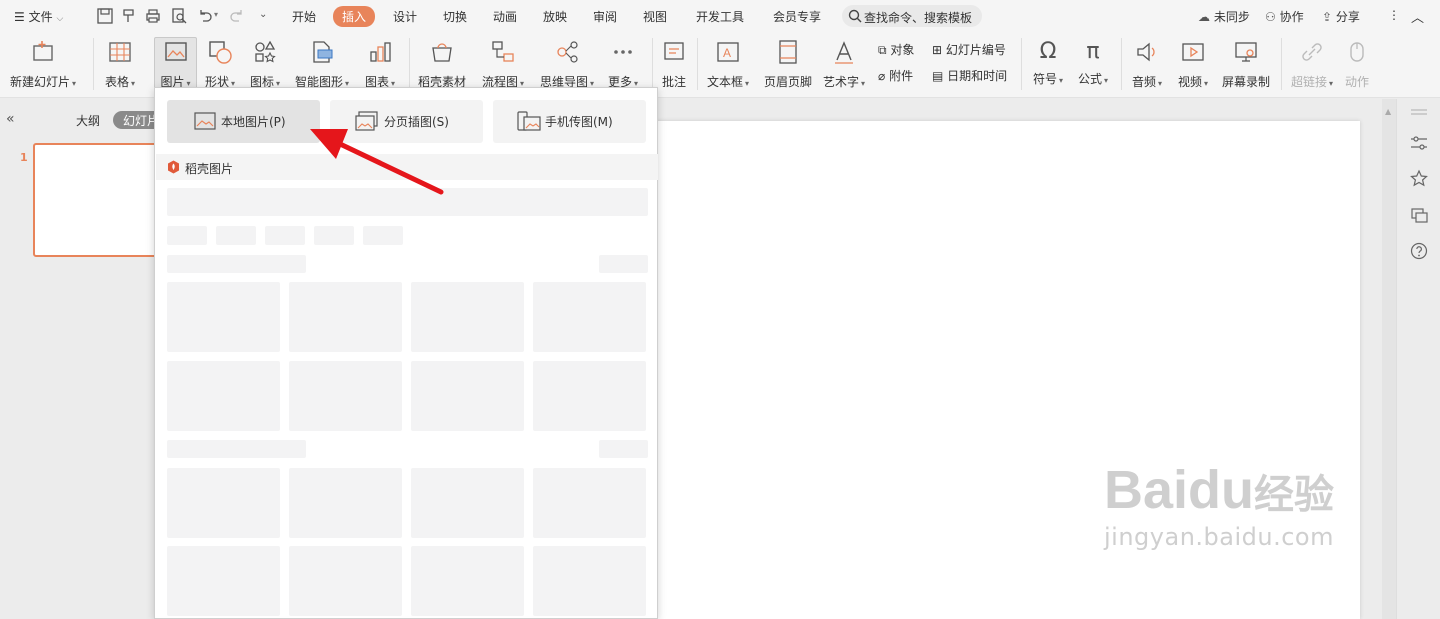 Image resolution: width=1440 pixels, height=619 pixels. Describe the element at coordinates (555, 16) in the screenshot. I see `tab-slideshow: 放映` at that location.